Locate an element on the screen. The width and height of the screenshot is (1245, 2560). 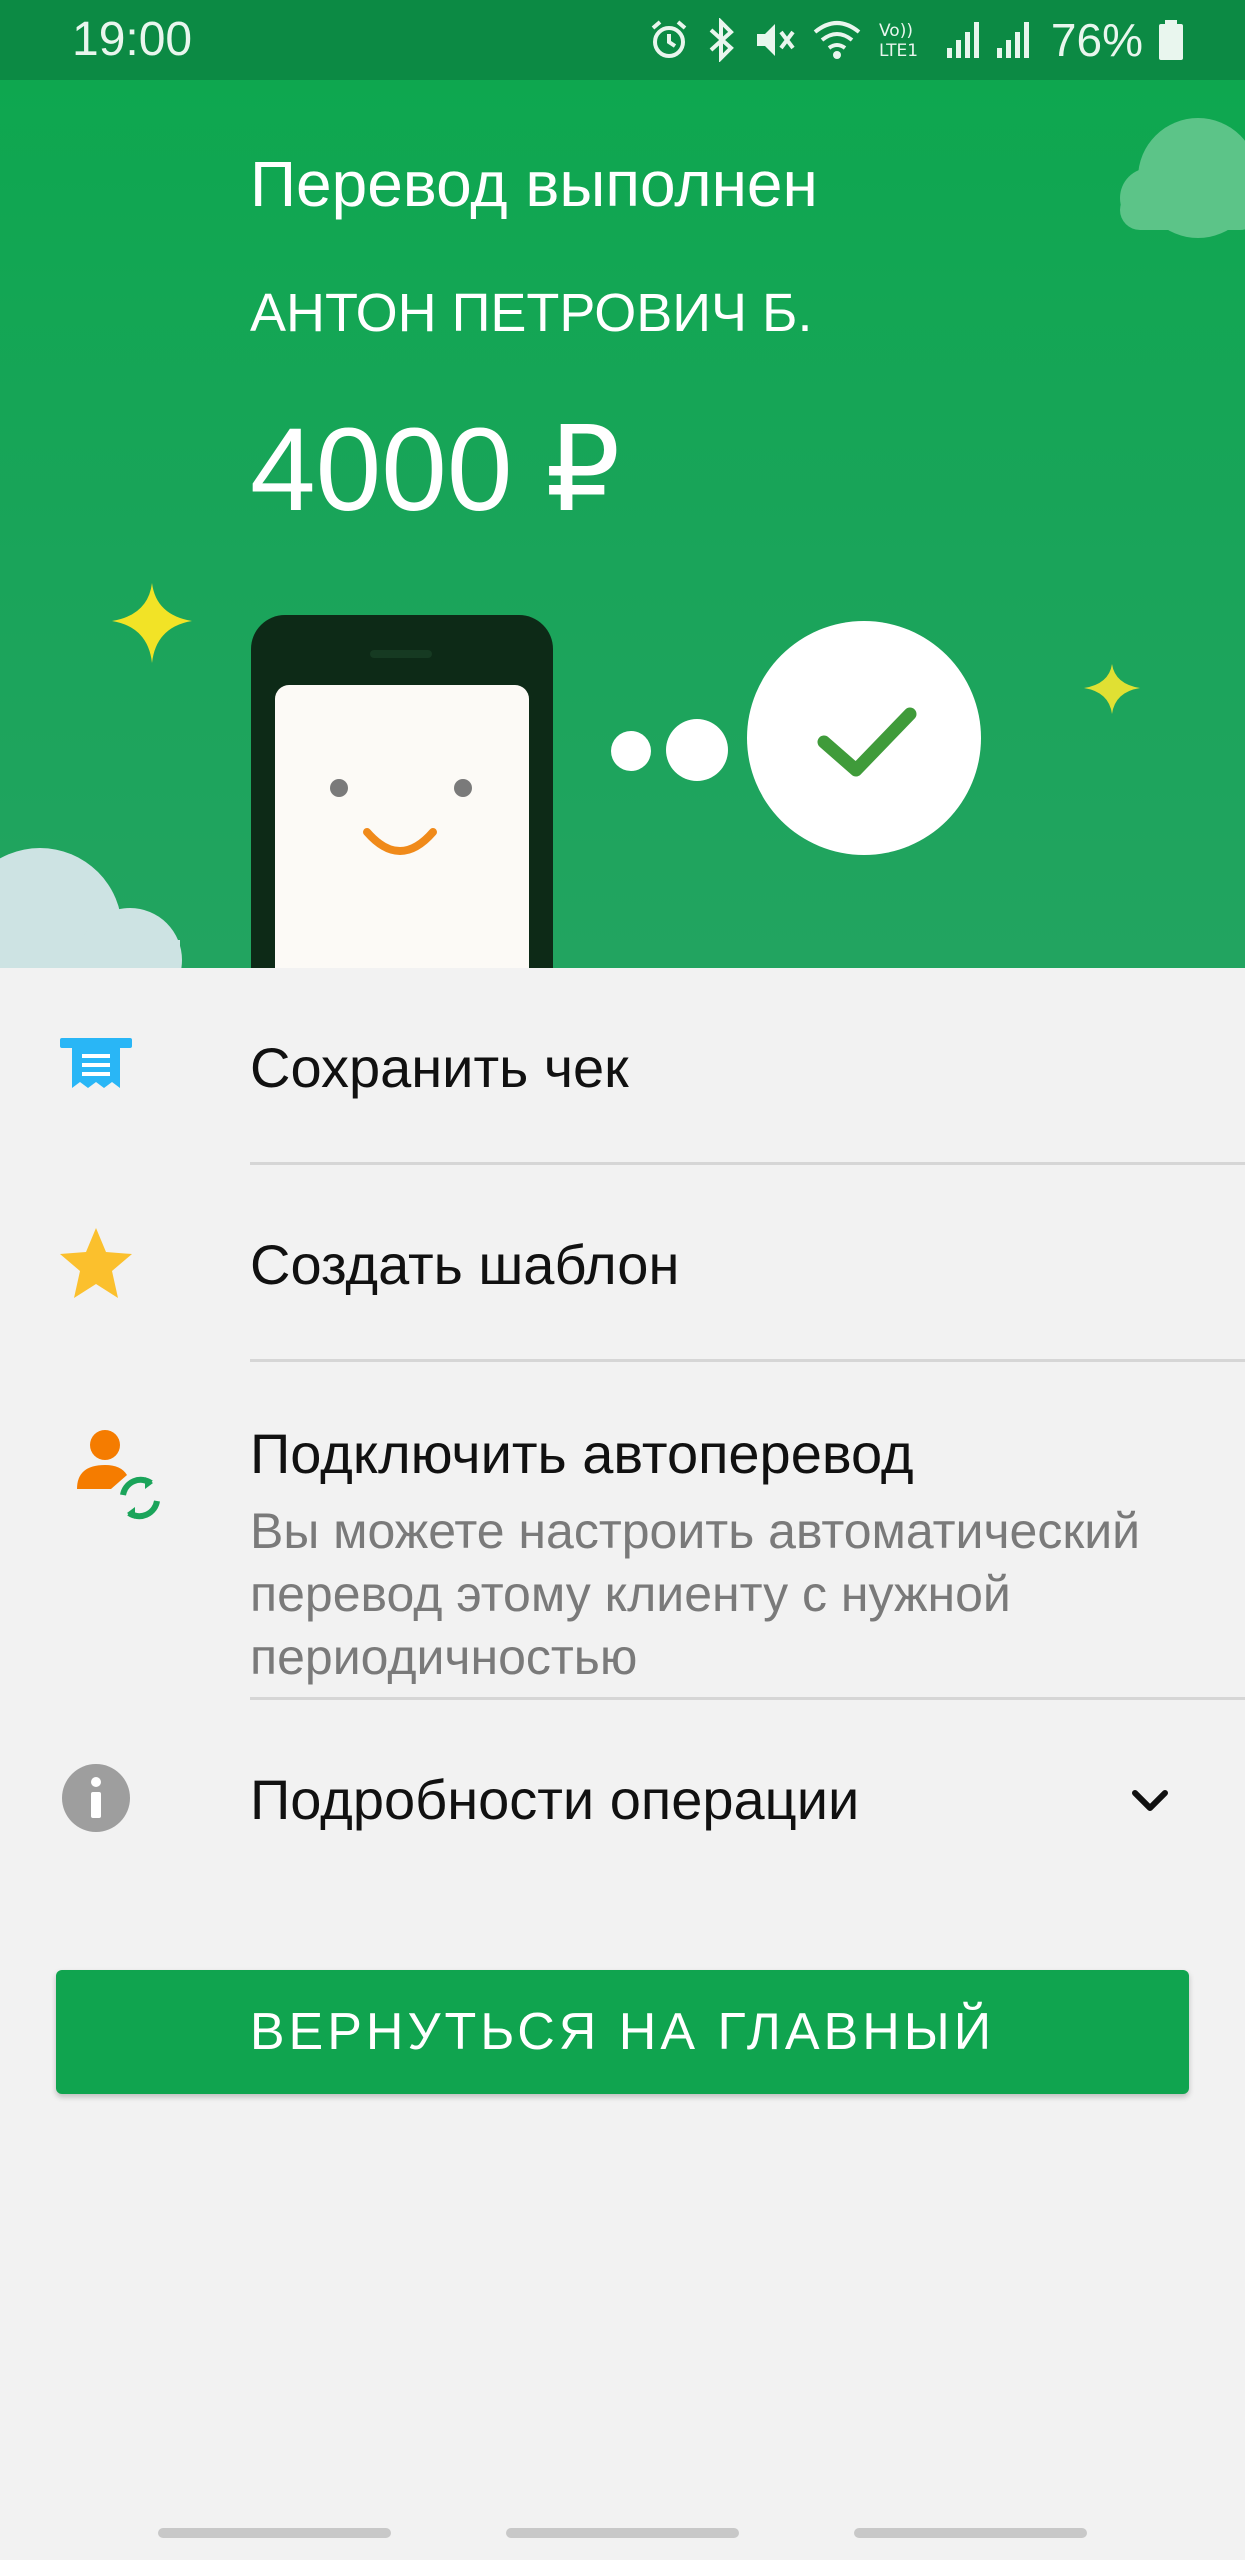
return-home-button: ВЕРНУТЬСЯ НА ГЛАВНЫЙ is located at coordinates (622, 2032).